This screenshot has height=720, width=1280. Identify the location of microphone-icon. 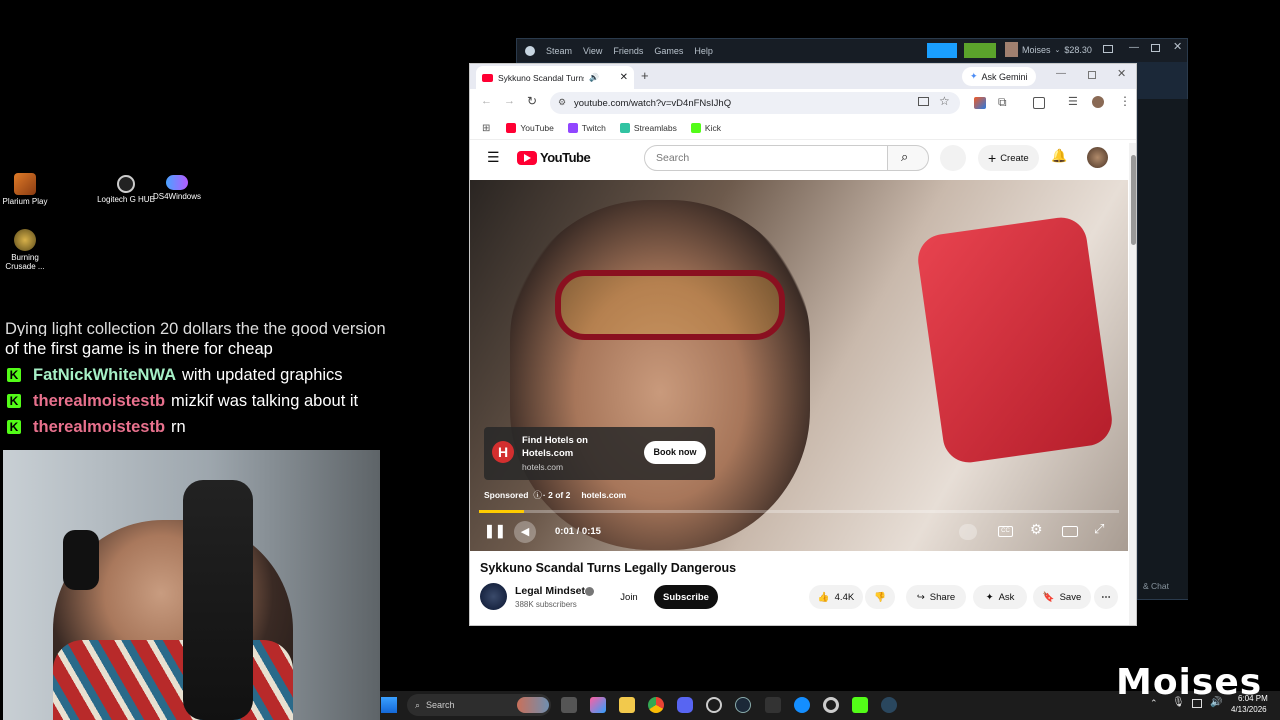
(953, 158).